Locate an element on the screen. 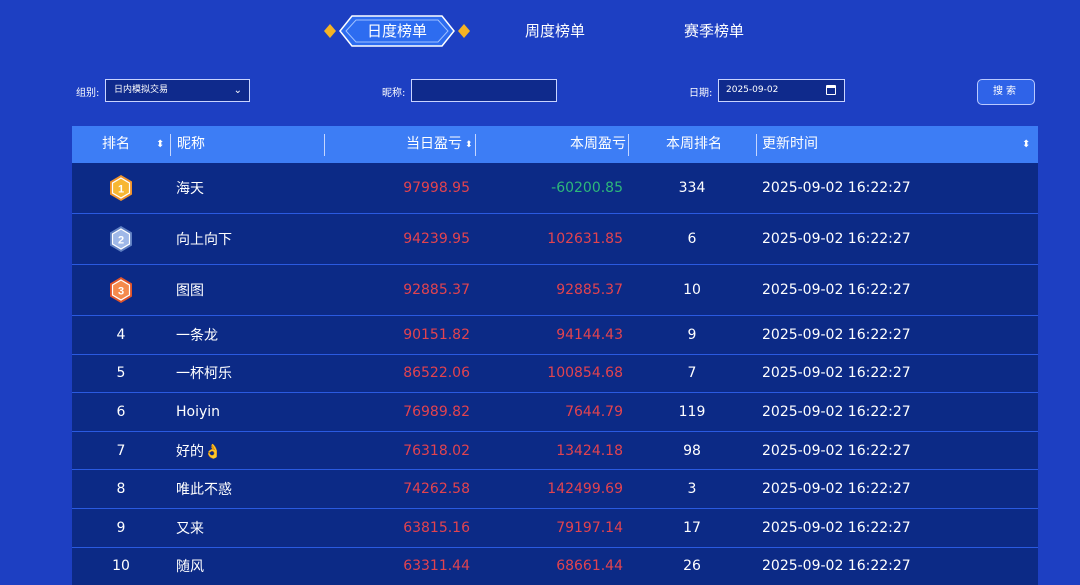 The height and width of the screenshot is (585, 1080). header-rank: 排名 is located at coordinates (116, 144).